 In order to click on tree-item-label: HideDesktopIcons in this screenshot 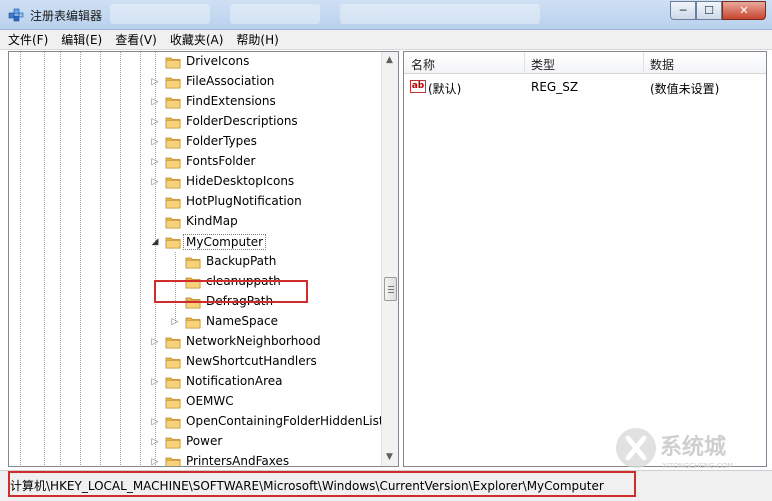, I will do `click(240, 181)`.